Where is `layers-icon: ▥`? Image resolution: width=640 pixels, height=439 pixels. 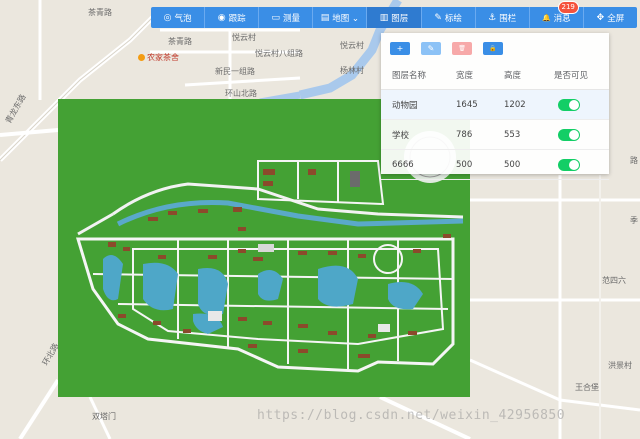
layers-icon: ▥ is located at coordinates (384, 17).